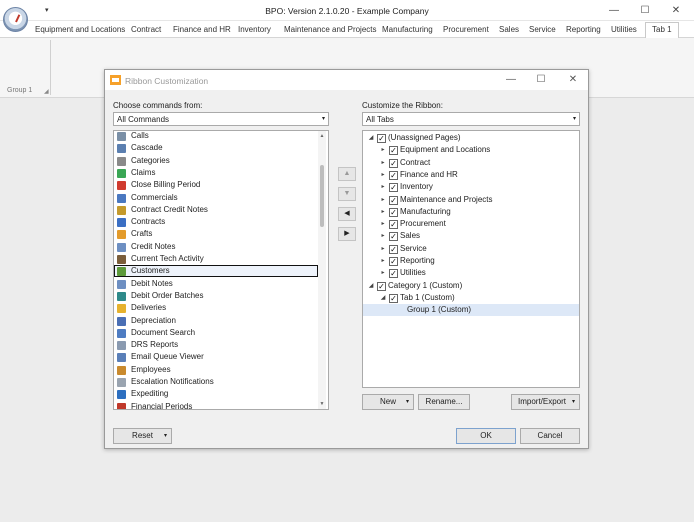 This screenshot has height=522, width=694. Describe the element at coordinates (216, 259) in the screenshot. I see `command-item: Current Tech Activity` at that location.